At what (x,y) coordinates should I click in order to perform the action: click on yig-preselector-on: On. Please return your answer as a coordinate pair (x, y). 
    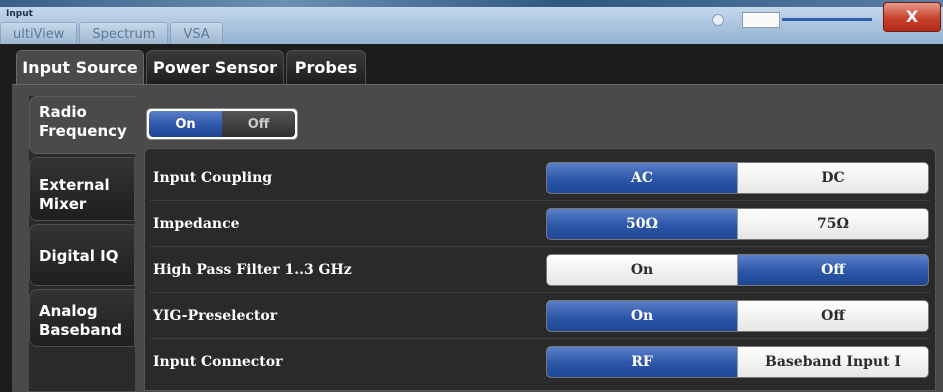
    Looking at the image, I should click on (642, 316).